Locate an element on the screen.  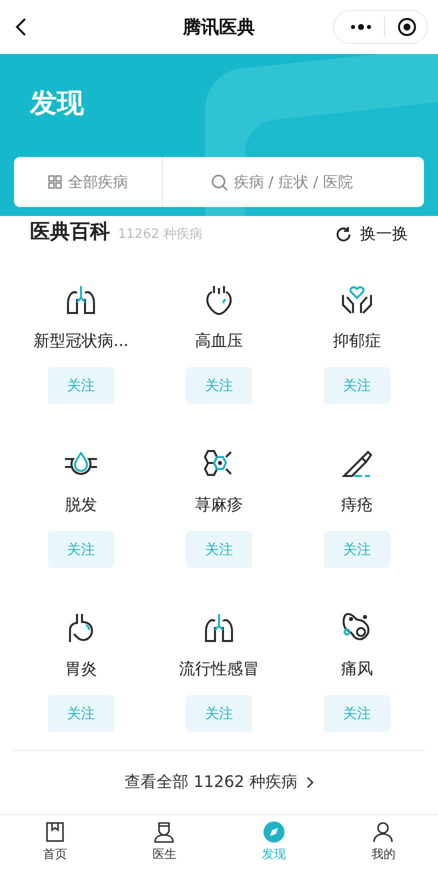
back-icon is located at coordinates (21, 27).